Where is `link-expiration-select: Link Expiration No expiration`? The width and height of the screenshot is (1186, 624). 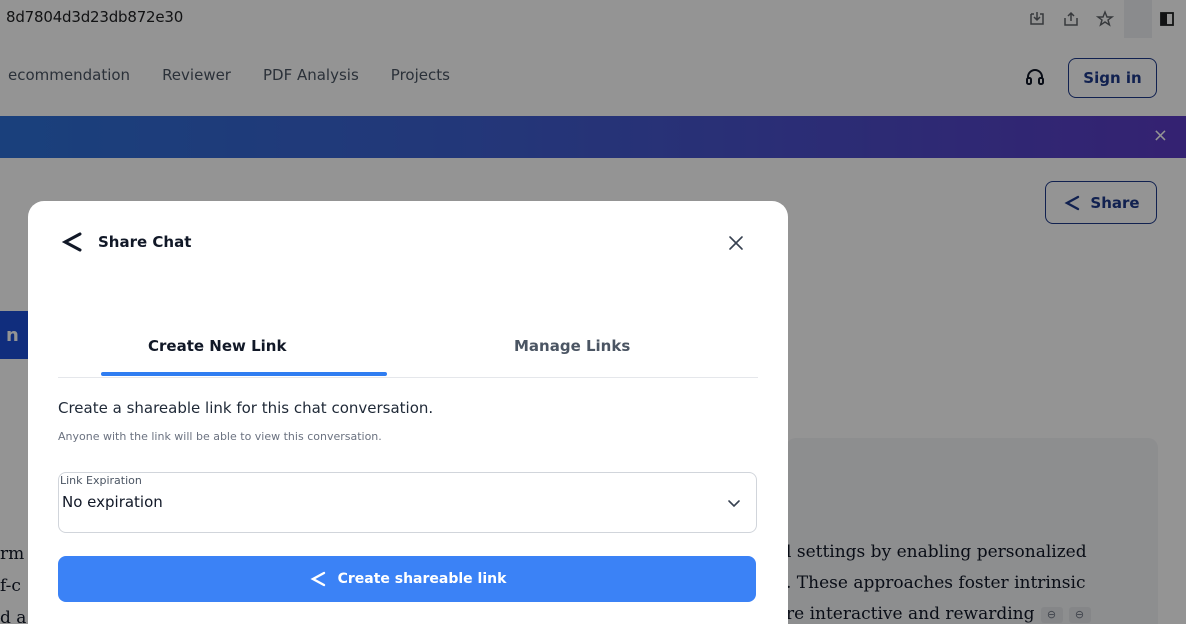
link-expiration-select: Link Expiration No expiration is located at coordinates (407, 502).